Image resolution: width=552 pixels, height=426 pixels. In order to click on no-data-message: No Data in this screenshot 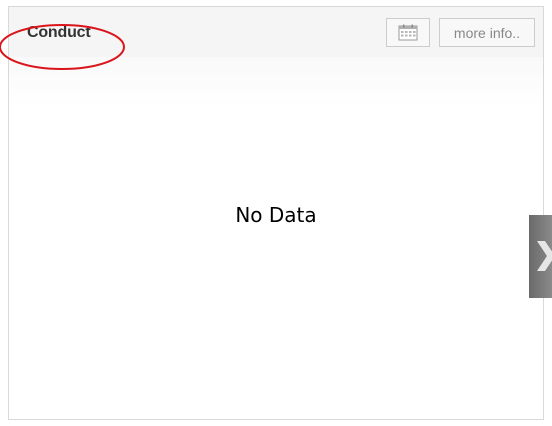, I will do `click(276, 215)`.